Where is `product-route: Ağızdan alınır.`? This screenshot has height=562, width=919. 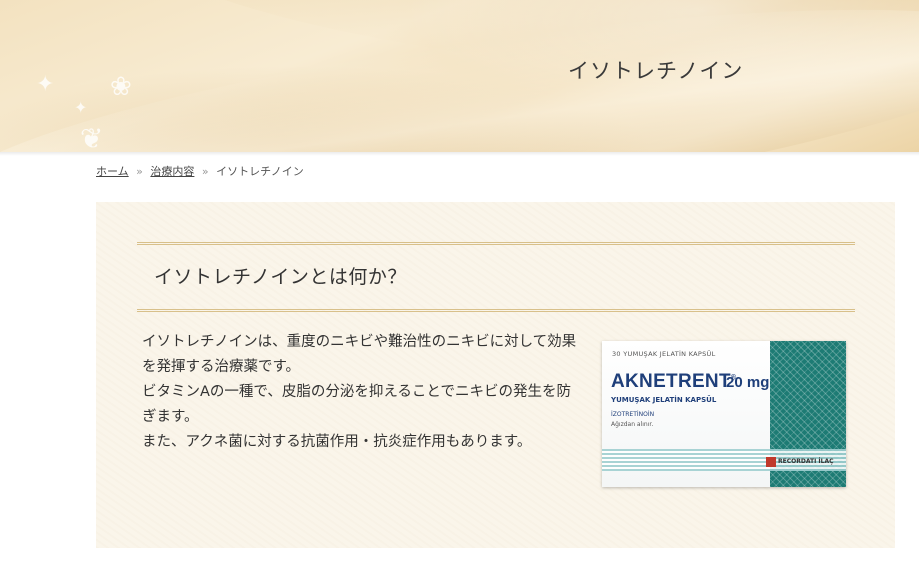 product-route: Ağızdan alınır. is located at coordinates (632, 424).